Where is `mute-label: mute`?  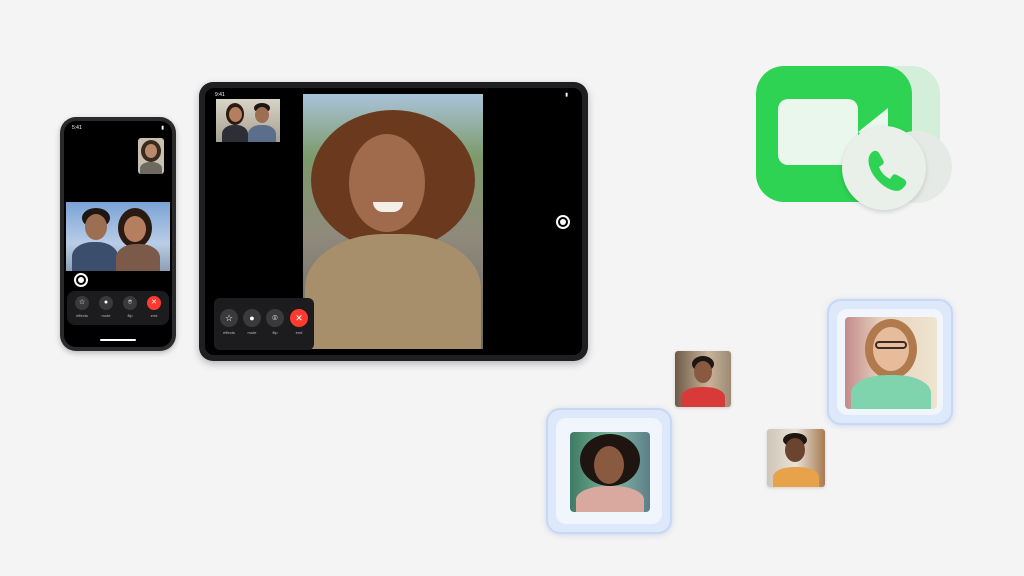 mute-label: mute is located at coordinates (106, 315).